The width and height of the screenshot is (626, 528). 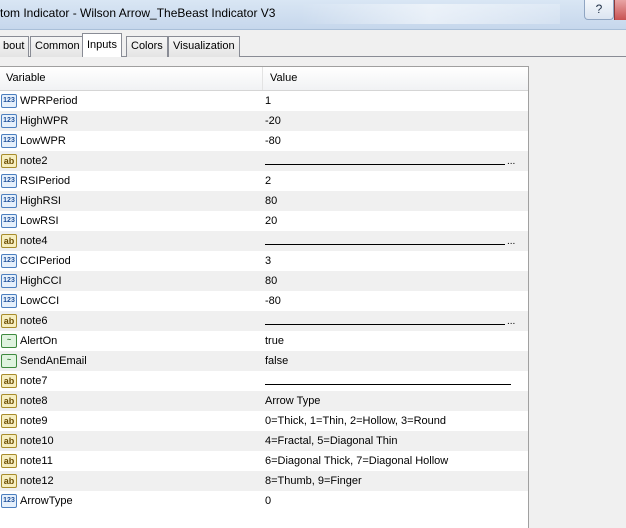 I want to click on param-name: WPRPeriod, so click(x=49, y=101).